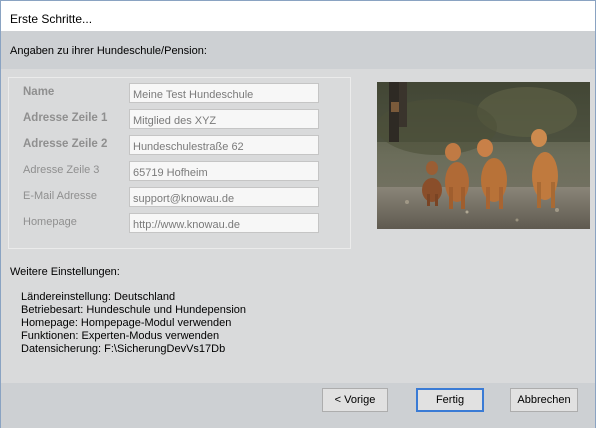  Describe the element at coordinates (224, 93) in the screenshot. I see `name-field` at that location.